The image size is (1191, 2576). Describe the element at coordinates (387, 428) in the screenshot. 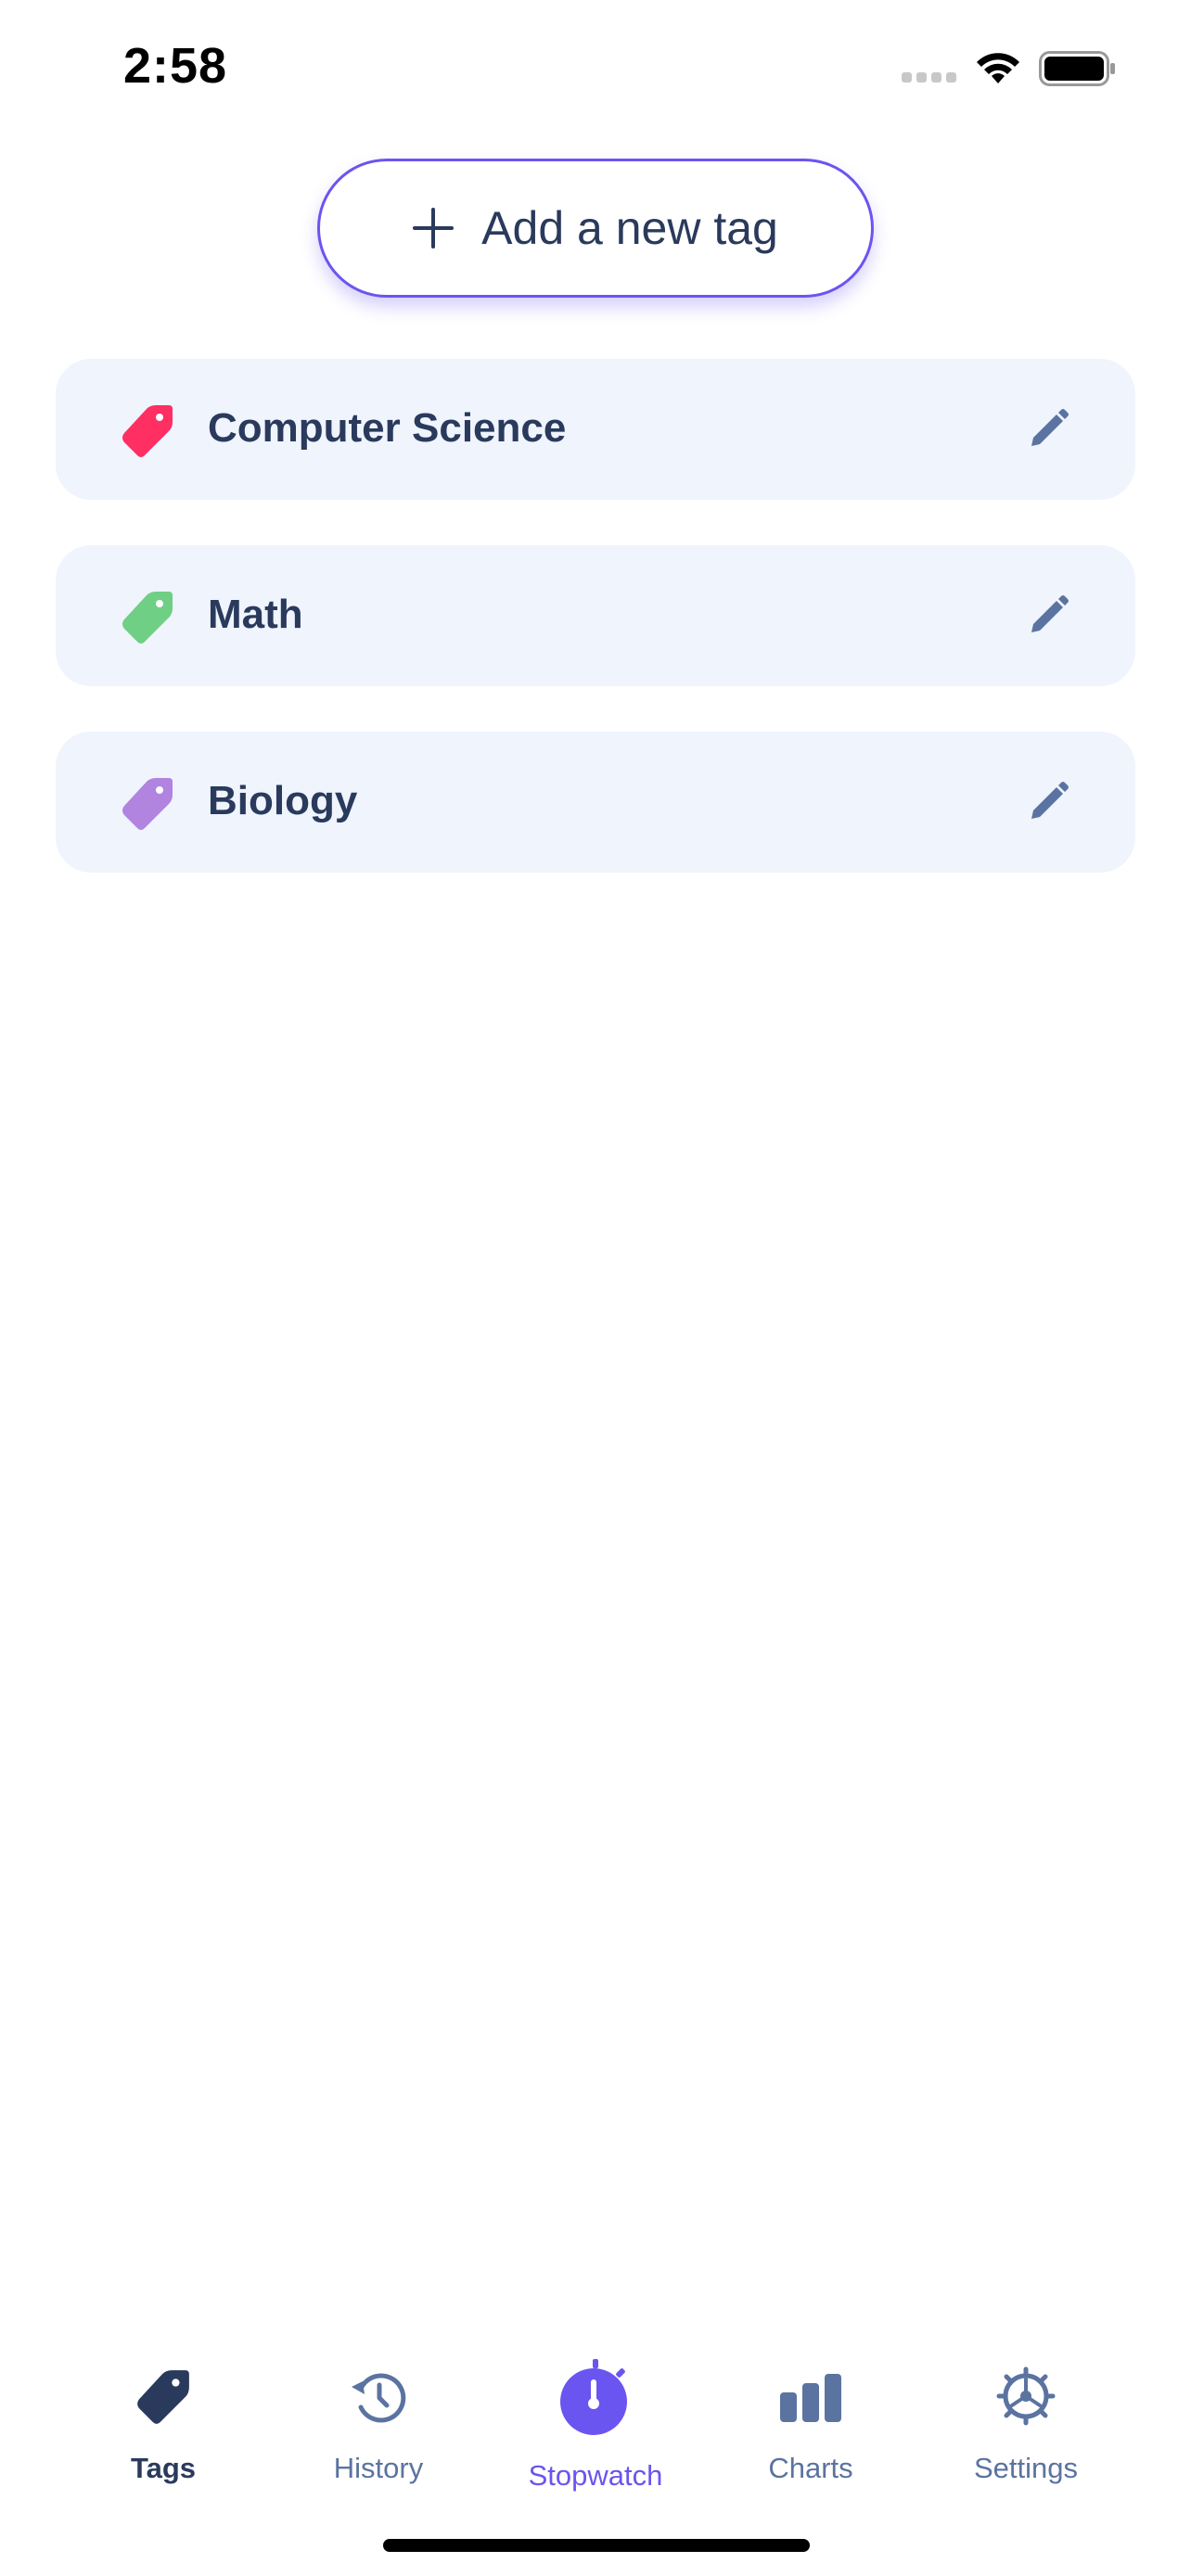

I see `tag-name: Computer Science` at that location.